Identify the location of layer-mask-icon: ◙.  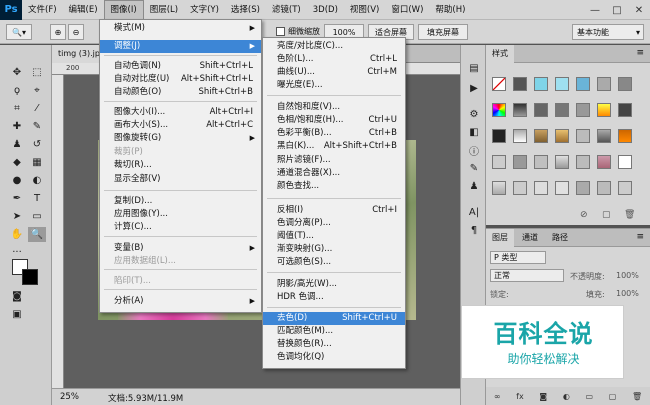
(543, 396).